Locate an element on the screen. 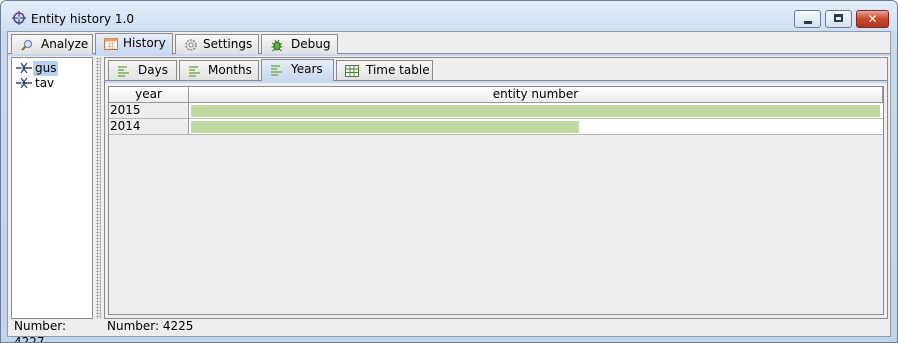  tab-months: Months is located at coordinates (219, 70).